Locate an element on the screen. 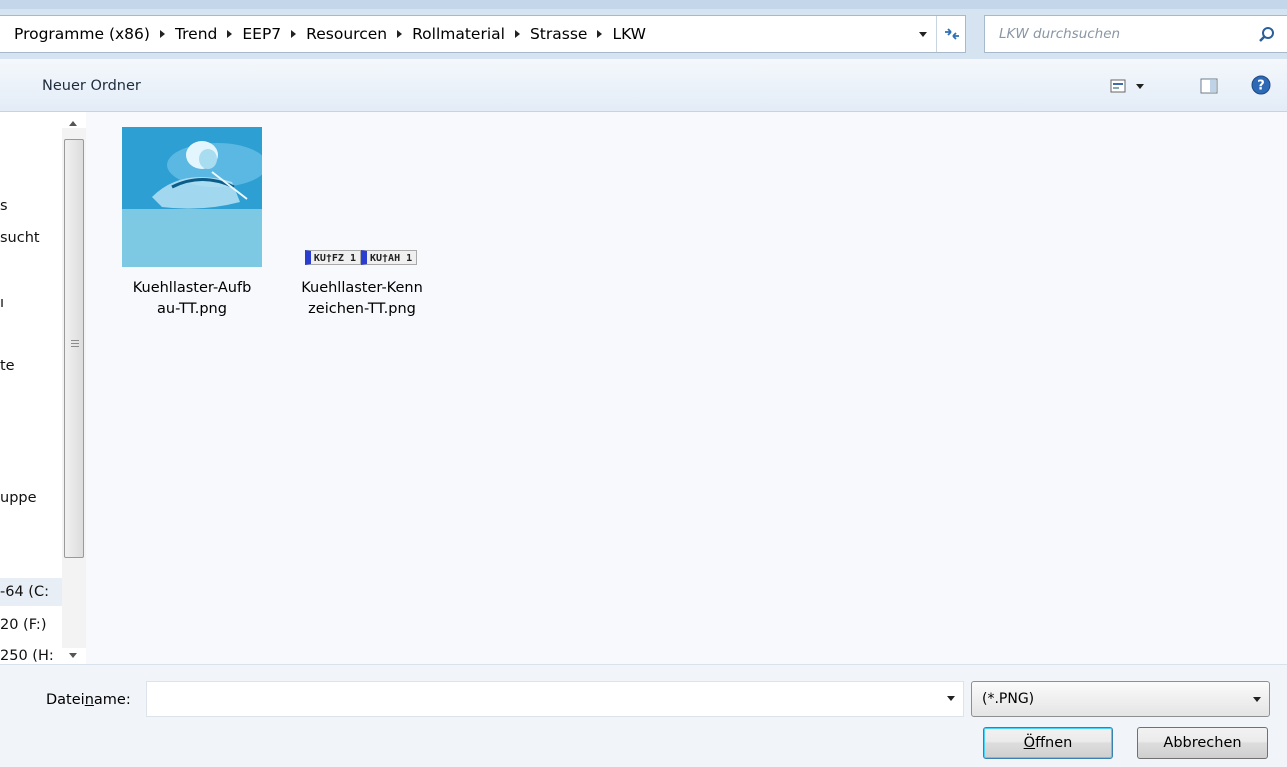 The height and width of the screenshot is (767, 1287). window-top-strip is located at coordinates (643, 4).